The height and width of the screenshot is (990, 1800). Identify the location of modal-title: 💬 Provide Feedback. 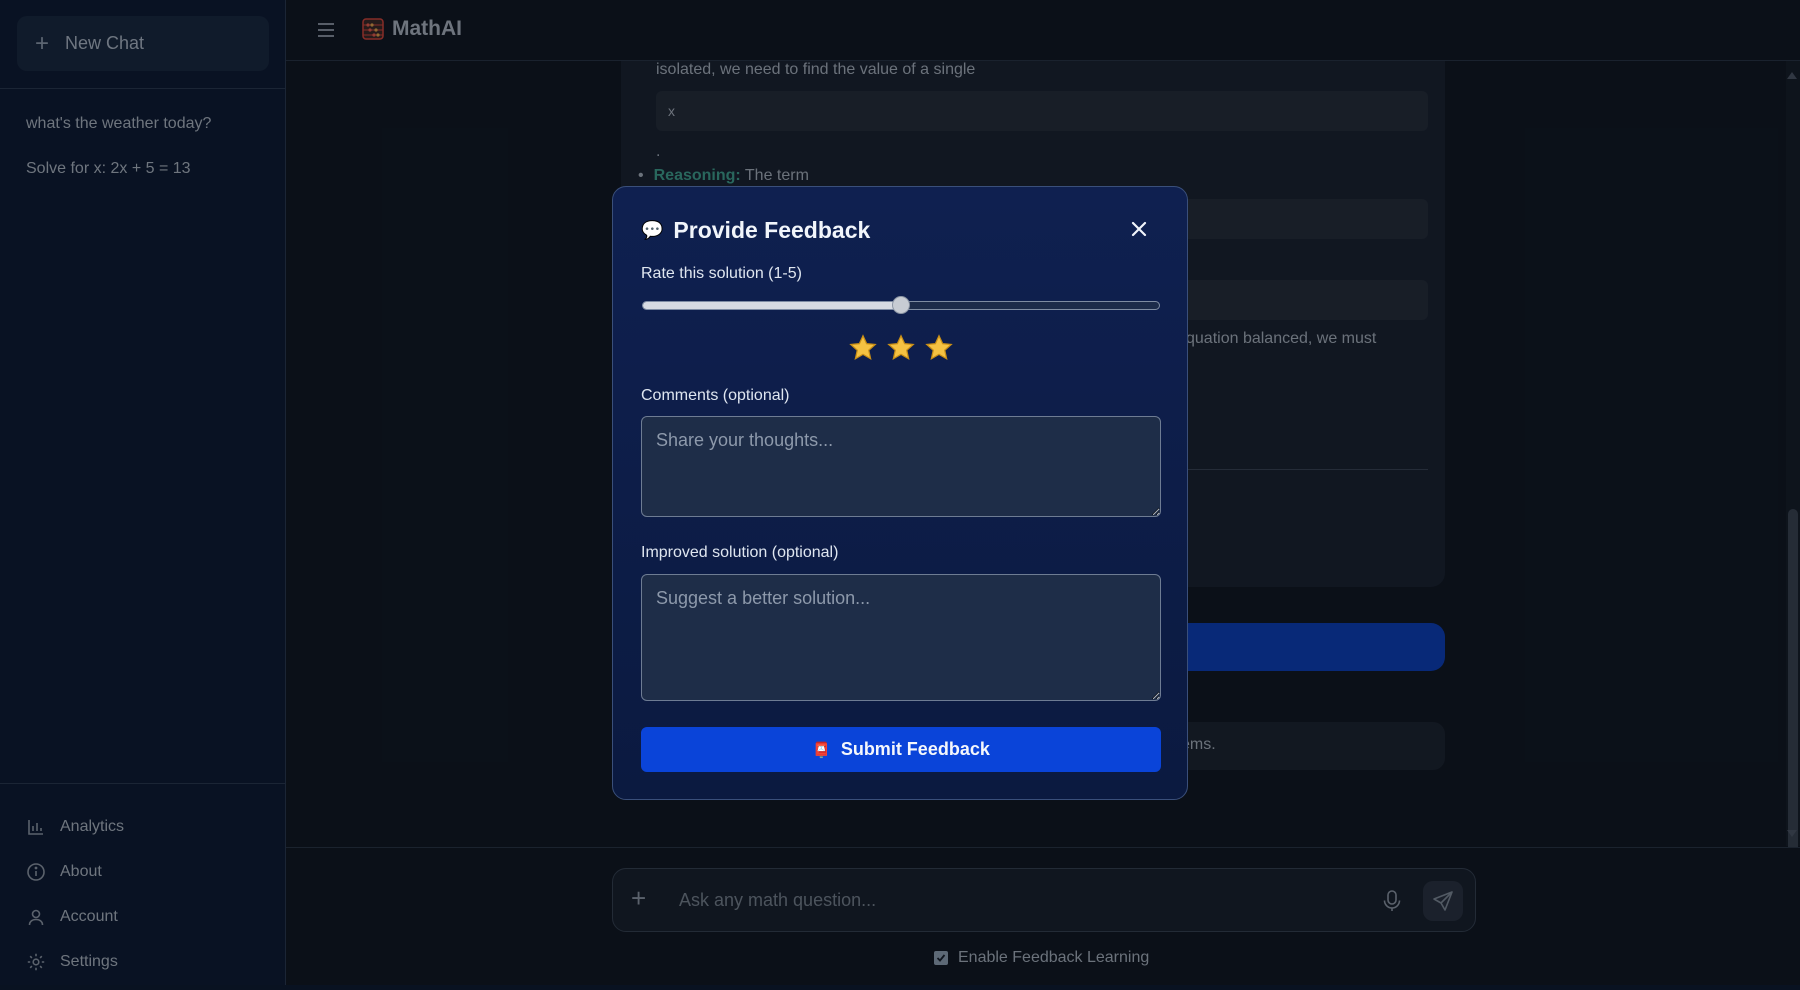
(755, 230).